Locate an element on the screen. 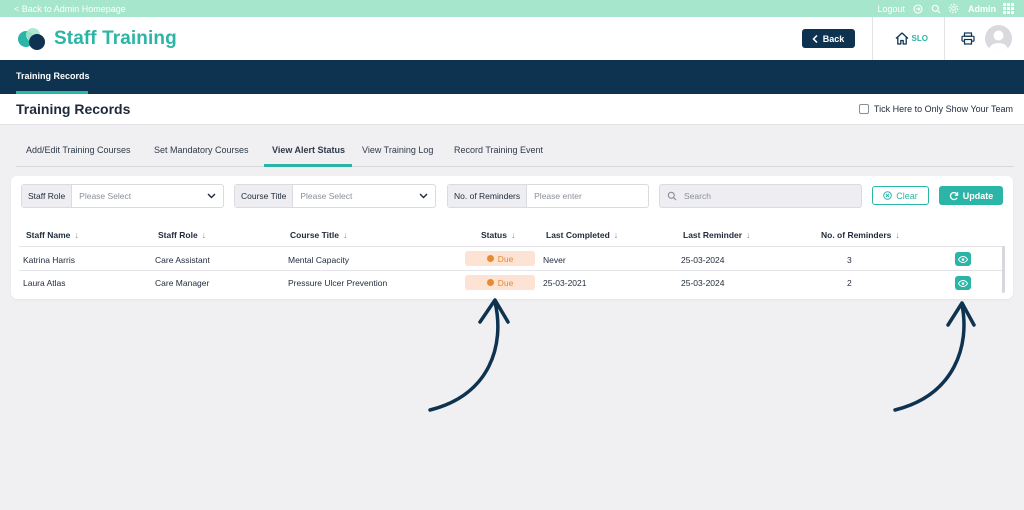 Image resolution: width=1024 pixels, height=510 pixels. logo-icon is located at coordinates (31, 38).